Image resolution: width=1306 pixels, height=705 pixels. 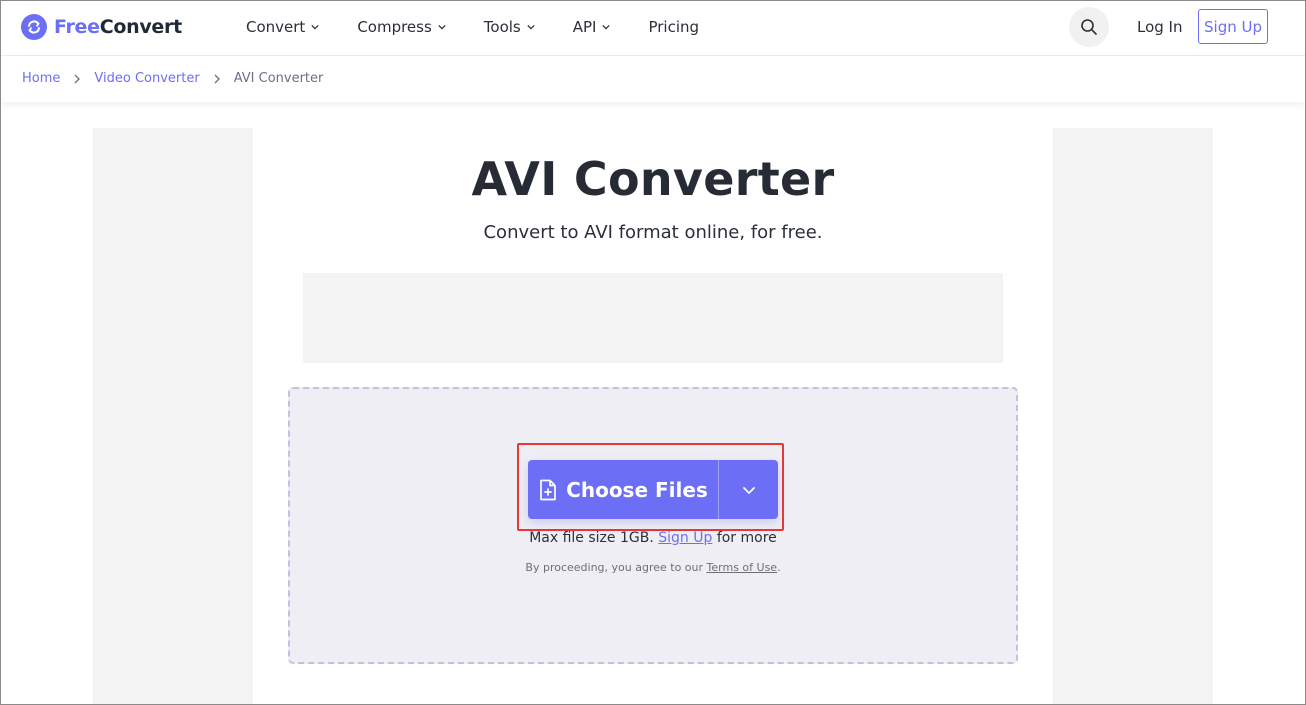 What do you see at coordinates (779, 567) in the screenshot?
I see `terms-suffix: .` at bounding box center [779, 567].